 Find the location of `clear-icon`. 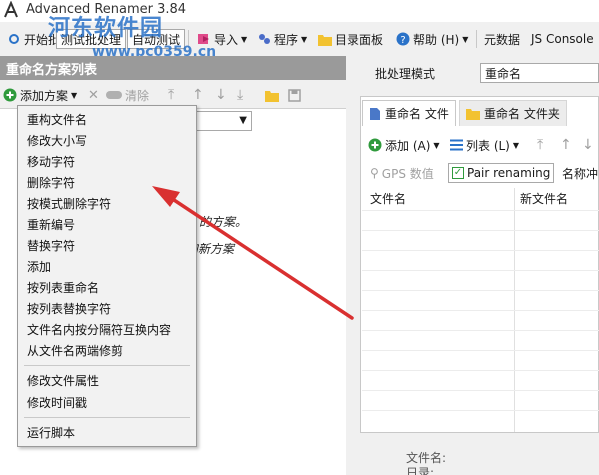

clear-icon is located at coordinates (114, 95).